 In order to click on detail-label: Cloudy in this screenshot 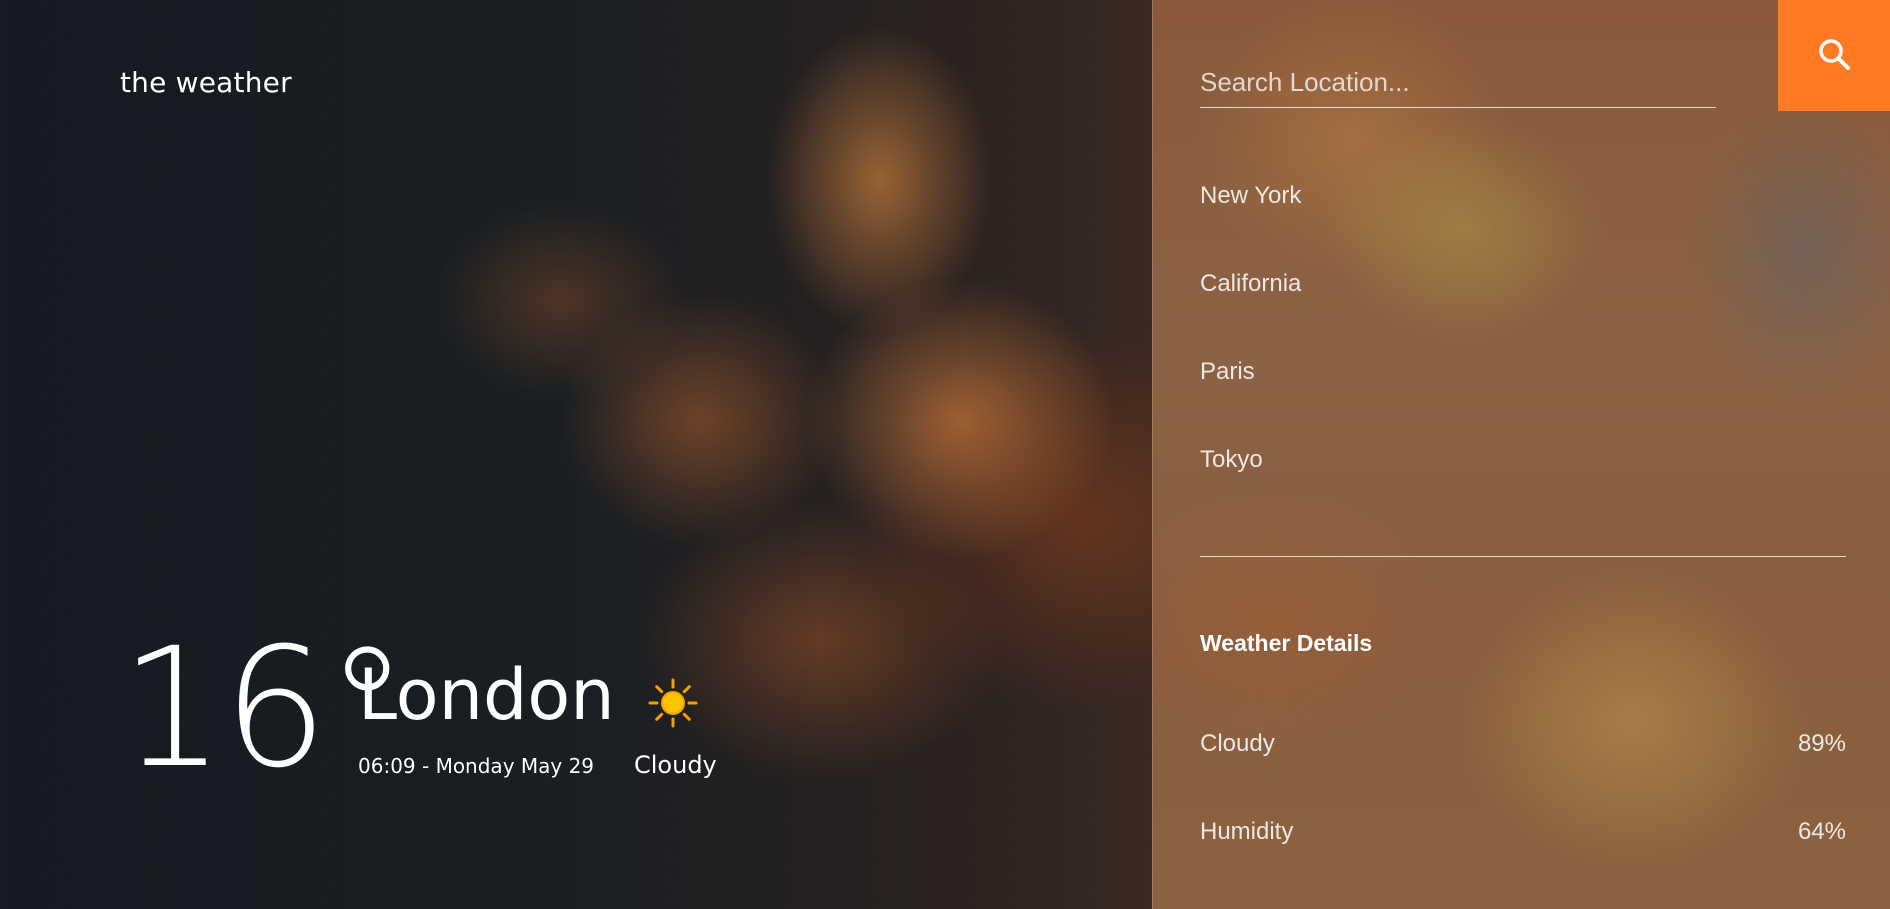, I will do `click(1237, 743)`.